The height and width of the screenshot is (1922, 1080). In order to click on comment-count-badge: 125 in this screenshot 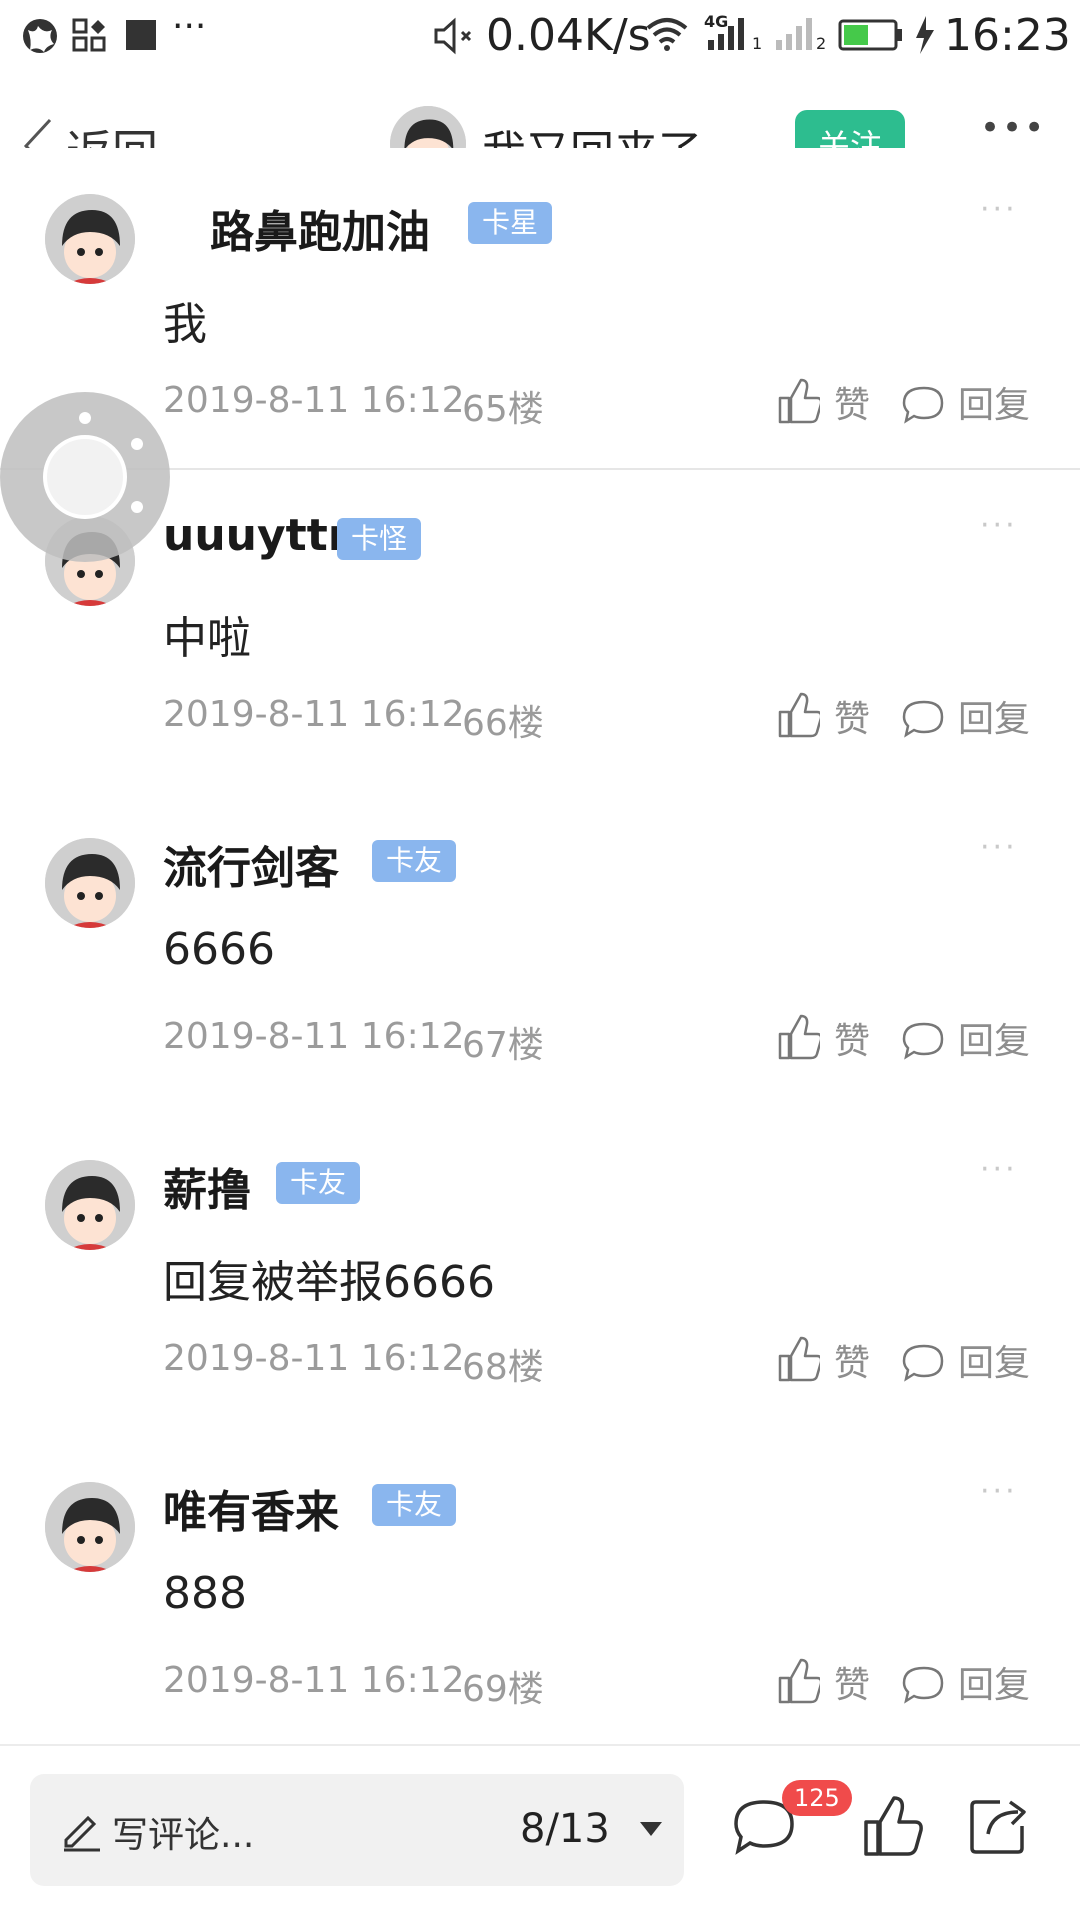, I will do `click(817, 1798)`.